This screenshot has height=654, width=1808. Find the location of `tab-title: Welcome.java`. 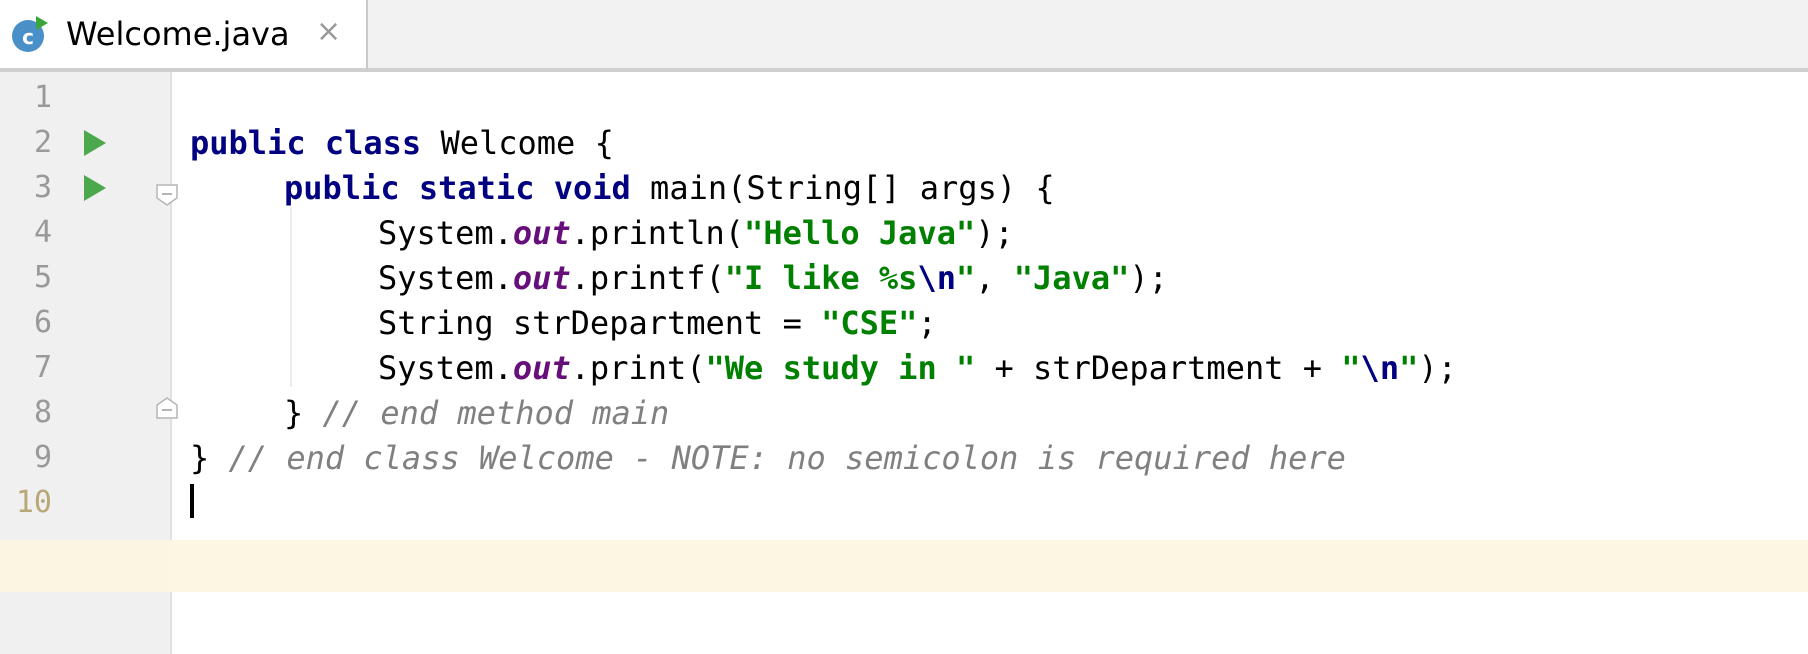

tab-title: Welcome.java is located at coordinates (178, 34).